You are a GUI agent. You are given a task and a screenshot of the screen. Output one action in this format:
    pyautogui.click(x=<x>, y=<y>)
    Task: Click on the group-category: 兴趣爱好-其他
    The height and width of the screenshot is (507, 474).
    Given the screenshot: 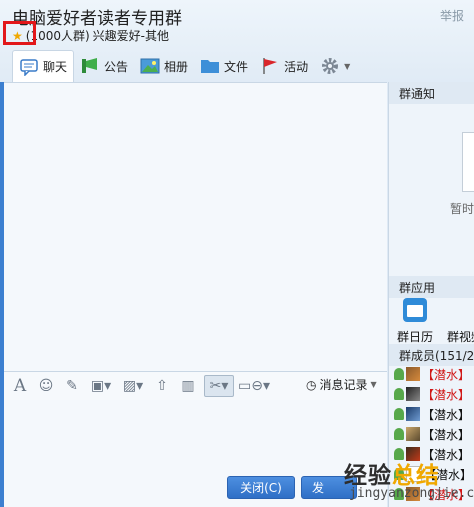 What is the action you would take?
    pyautogui.click(x=131, y=35)
    